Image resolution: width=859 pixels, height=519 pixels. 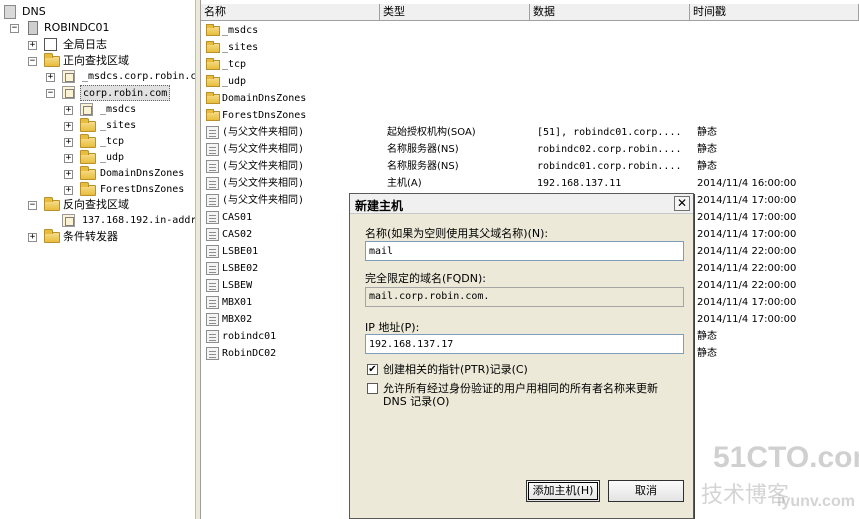 I want to click on cell-name: LSBE01, so click(x=240, y=251).